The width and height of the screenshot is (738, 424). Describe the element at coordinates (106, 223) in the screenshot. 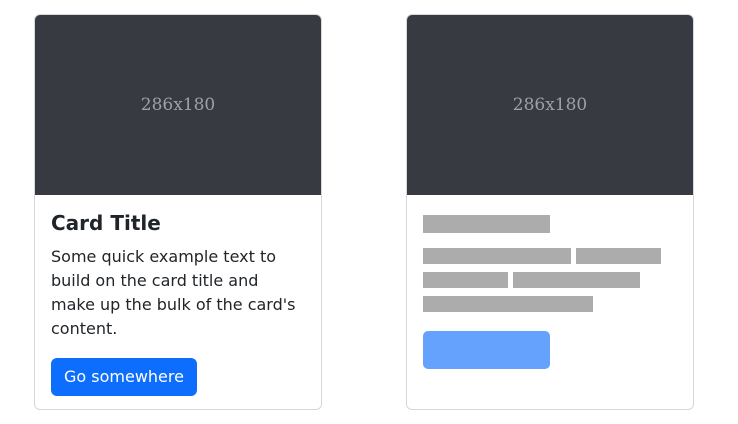

I see `card-title: Card Title` at that location.